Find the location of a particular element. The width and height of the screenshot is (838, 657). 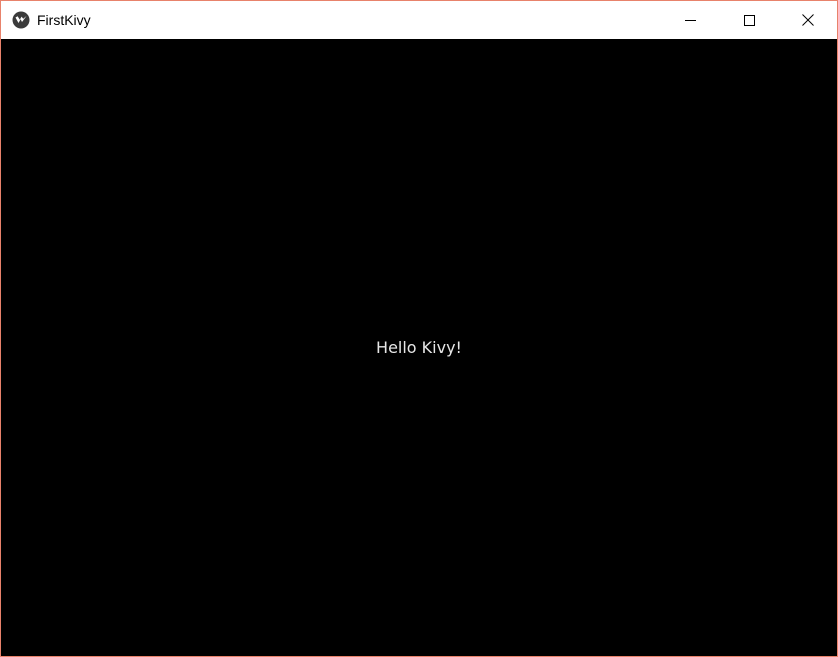

close-button is located at coordinates (808, 20).